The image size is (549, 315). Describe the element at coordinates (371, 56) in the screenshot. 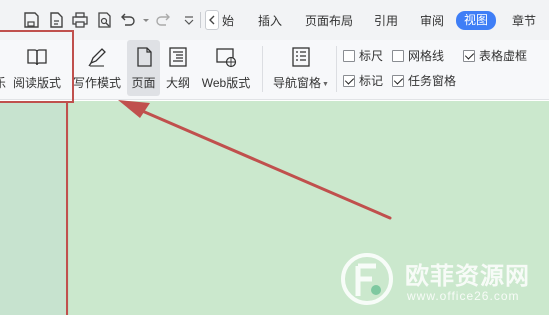

I see `ruler-label: 标尺` at that location.